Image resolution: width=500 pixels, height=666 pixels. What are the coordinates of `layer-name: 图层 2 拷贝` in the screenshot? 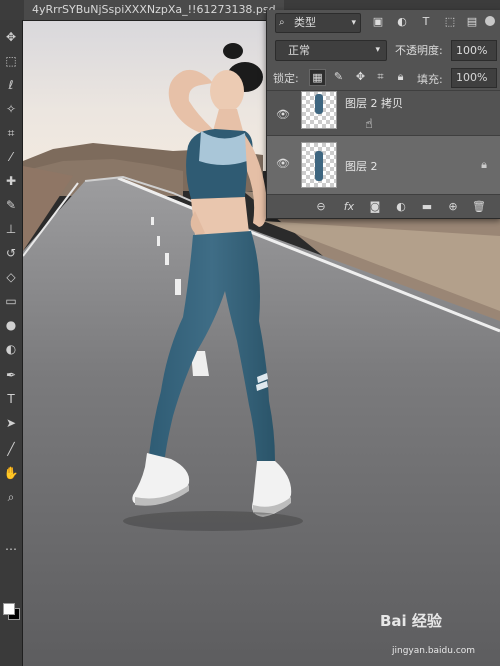 It's located at (374, 103).